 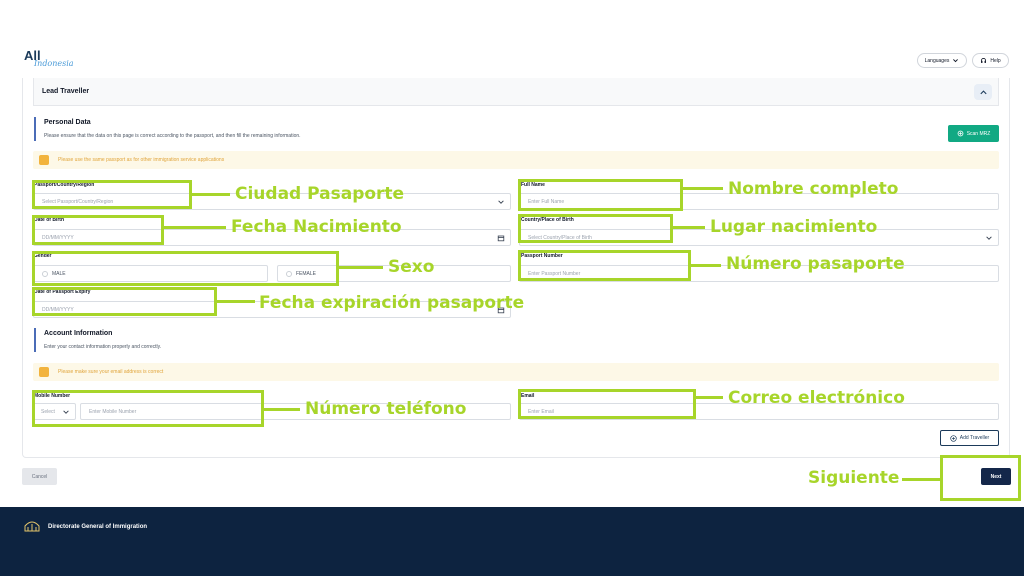 What do you see at coordinates (386, 409) in the screenshot?
I see `annotation-telefono: Número teléfono` at bounding box center [386, 409].